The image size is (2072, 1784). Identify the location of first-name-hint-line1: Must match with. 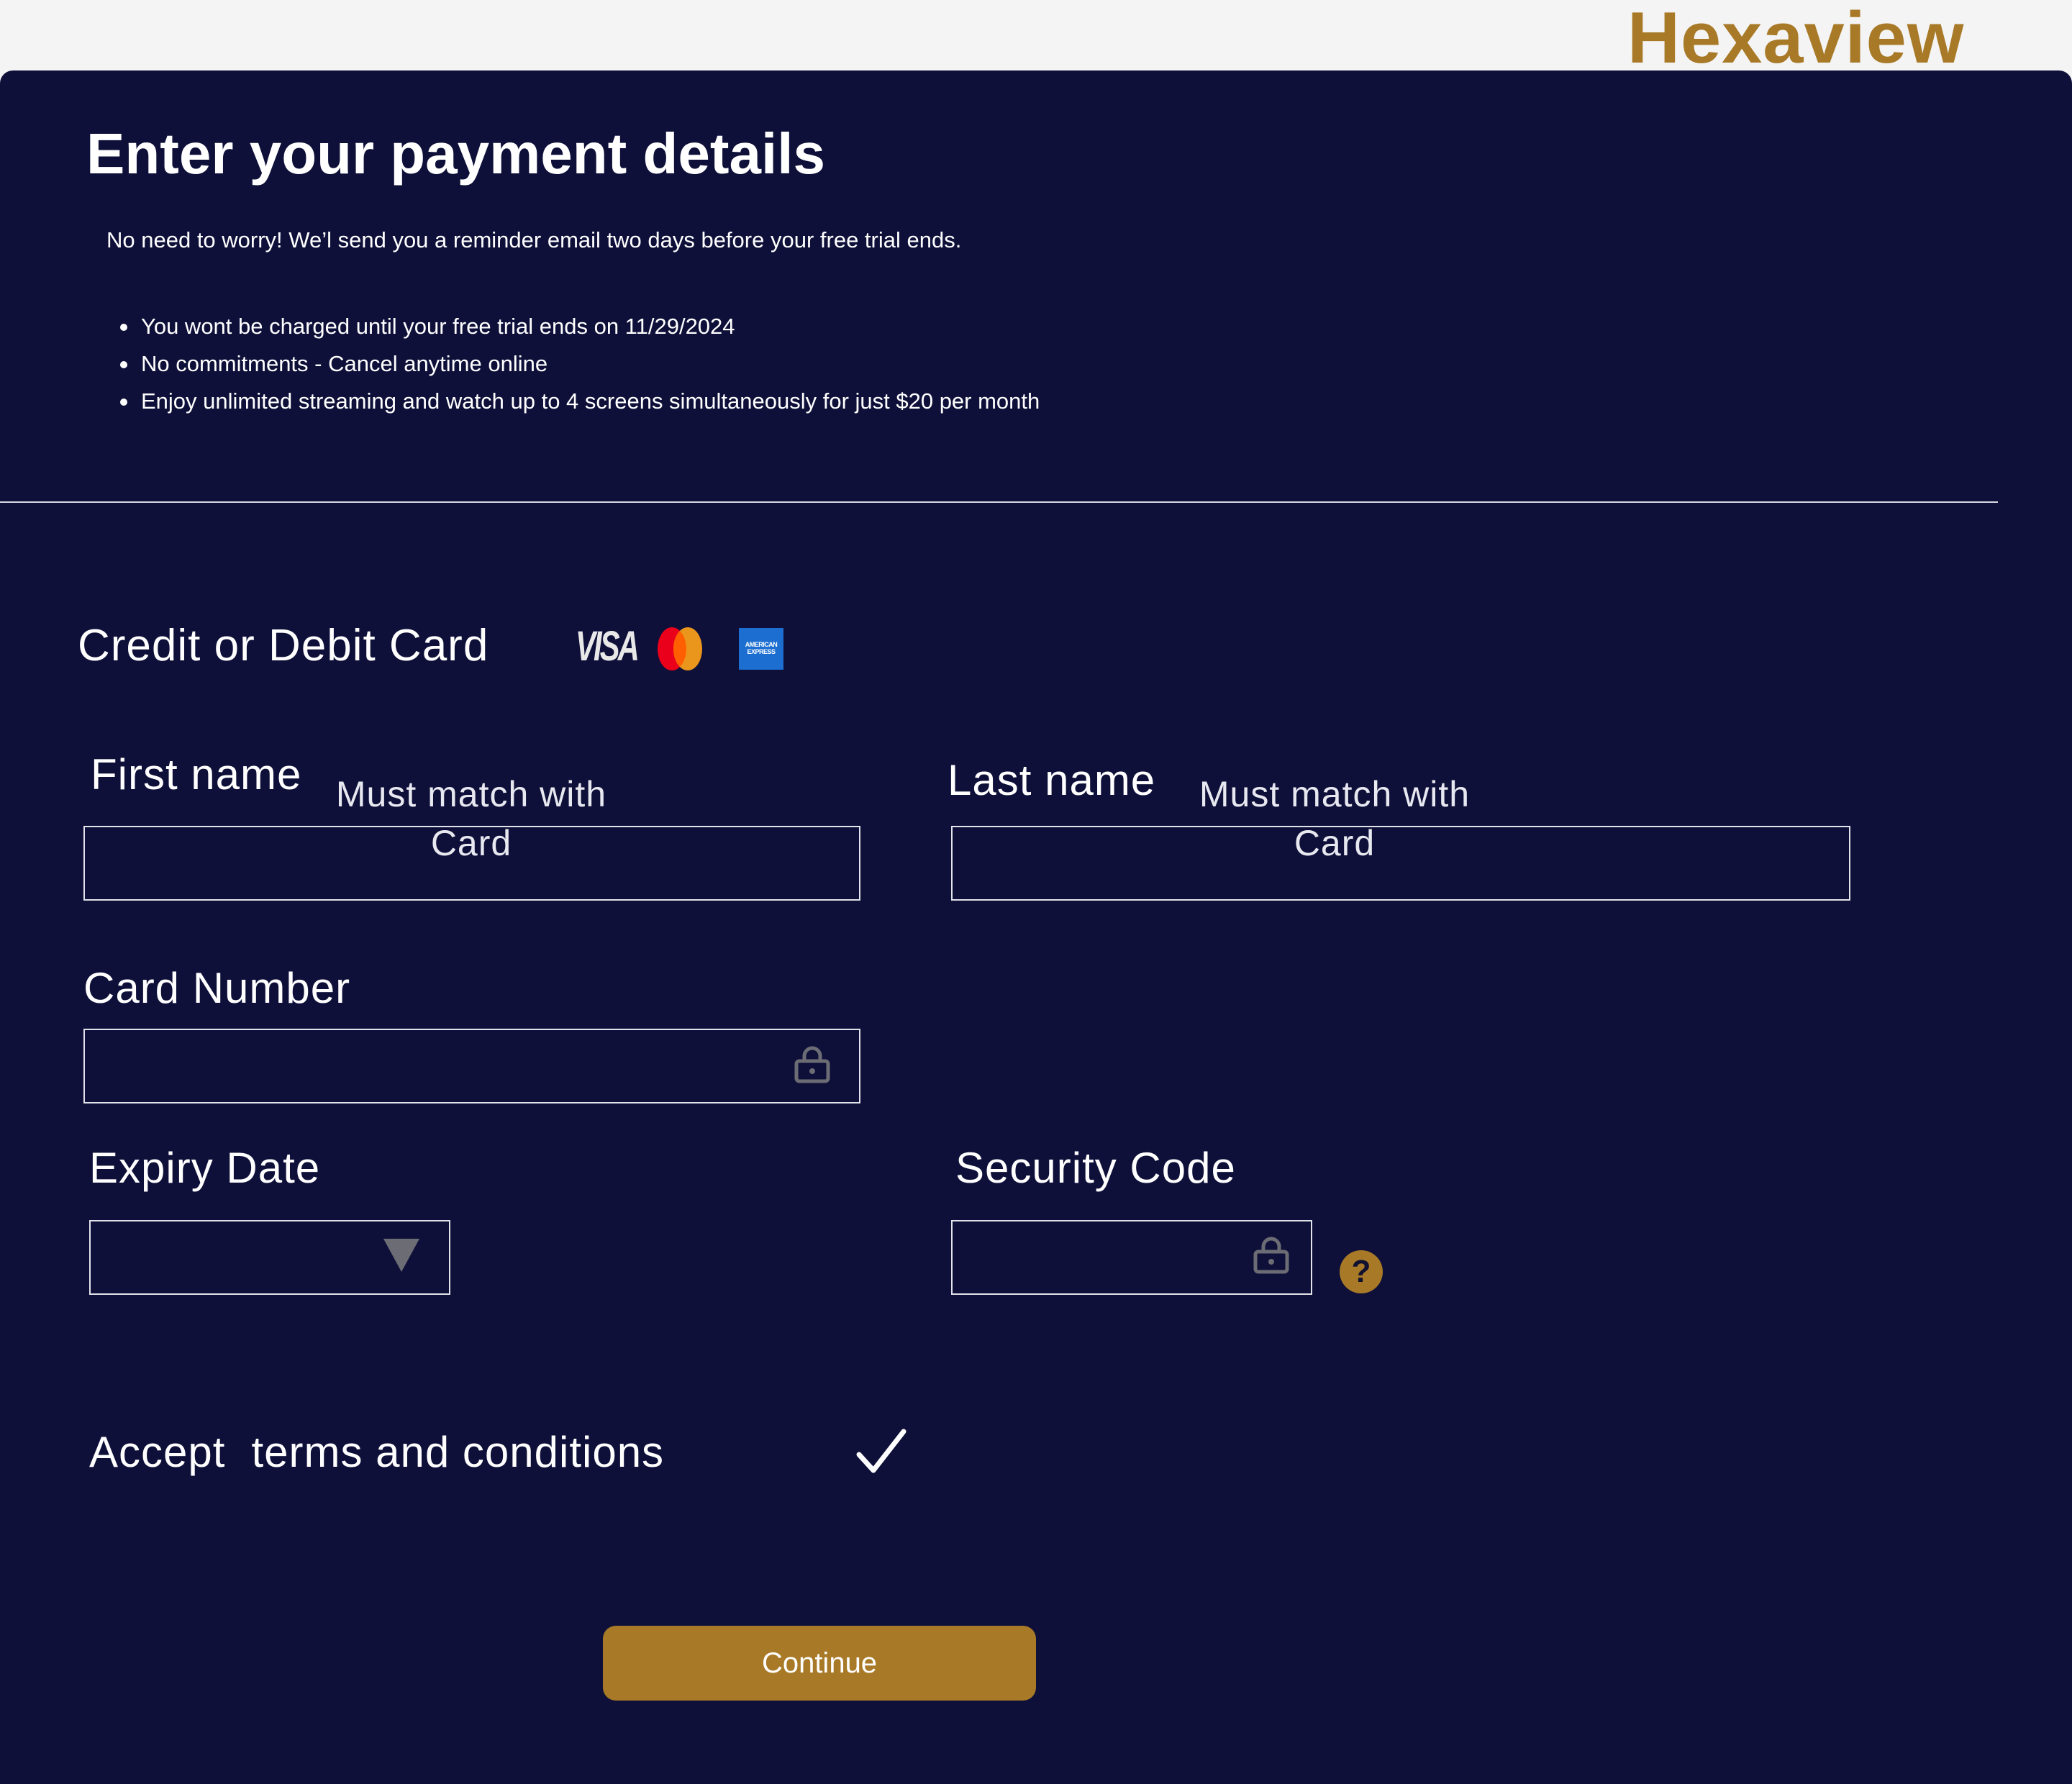
(471, 794).